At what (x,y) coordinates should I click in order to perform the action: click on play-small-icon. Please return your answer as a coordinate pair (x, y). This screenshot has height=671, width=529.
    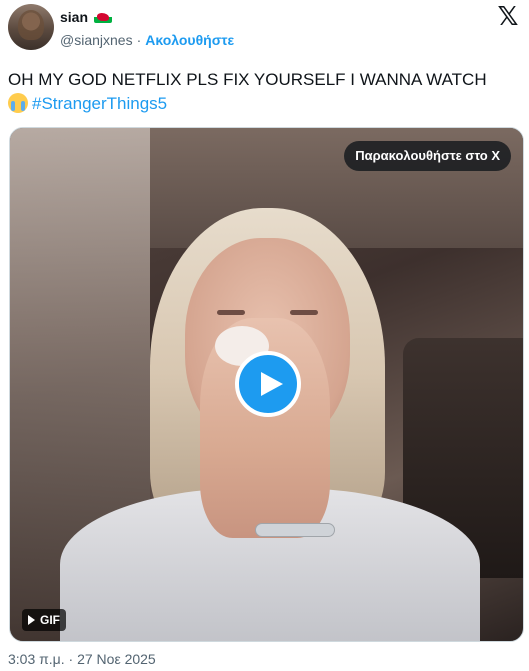
    Looking at the image, I should click on (31, 620).